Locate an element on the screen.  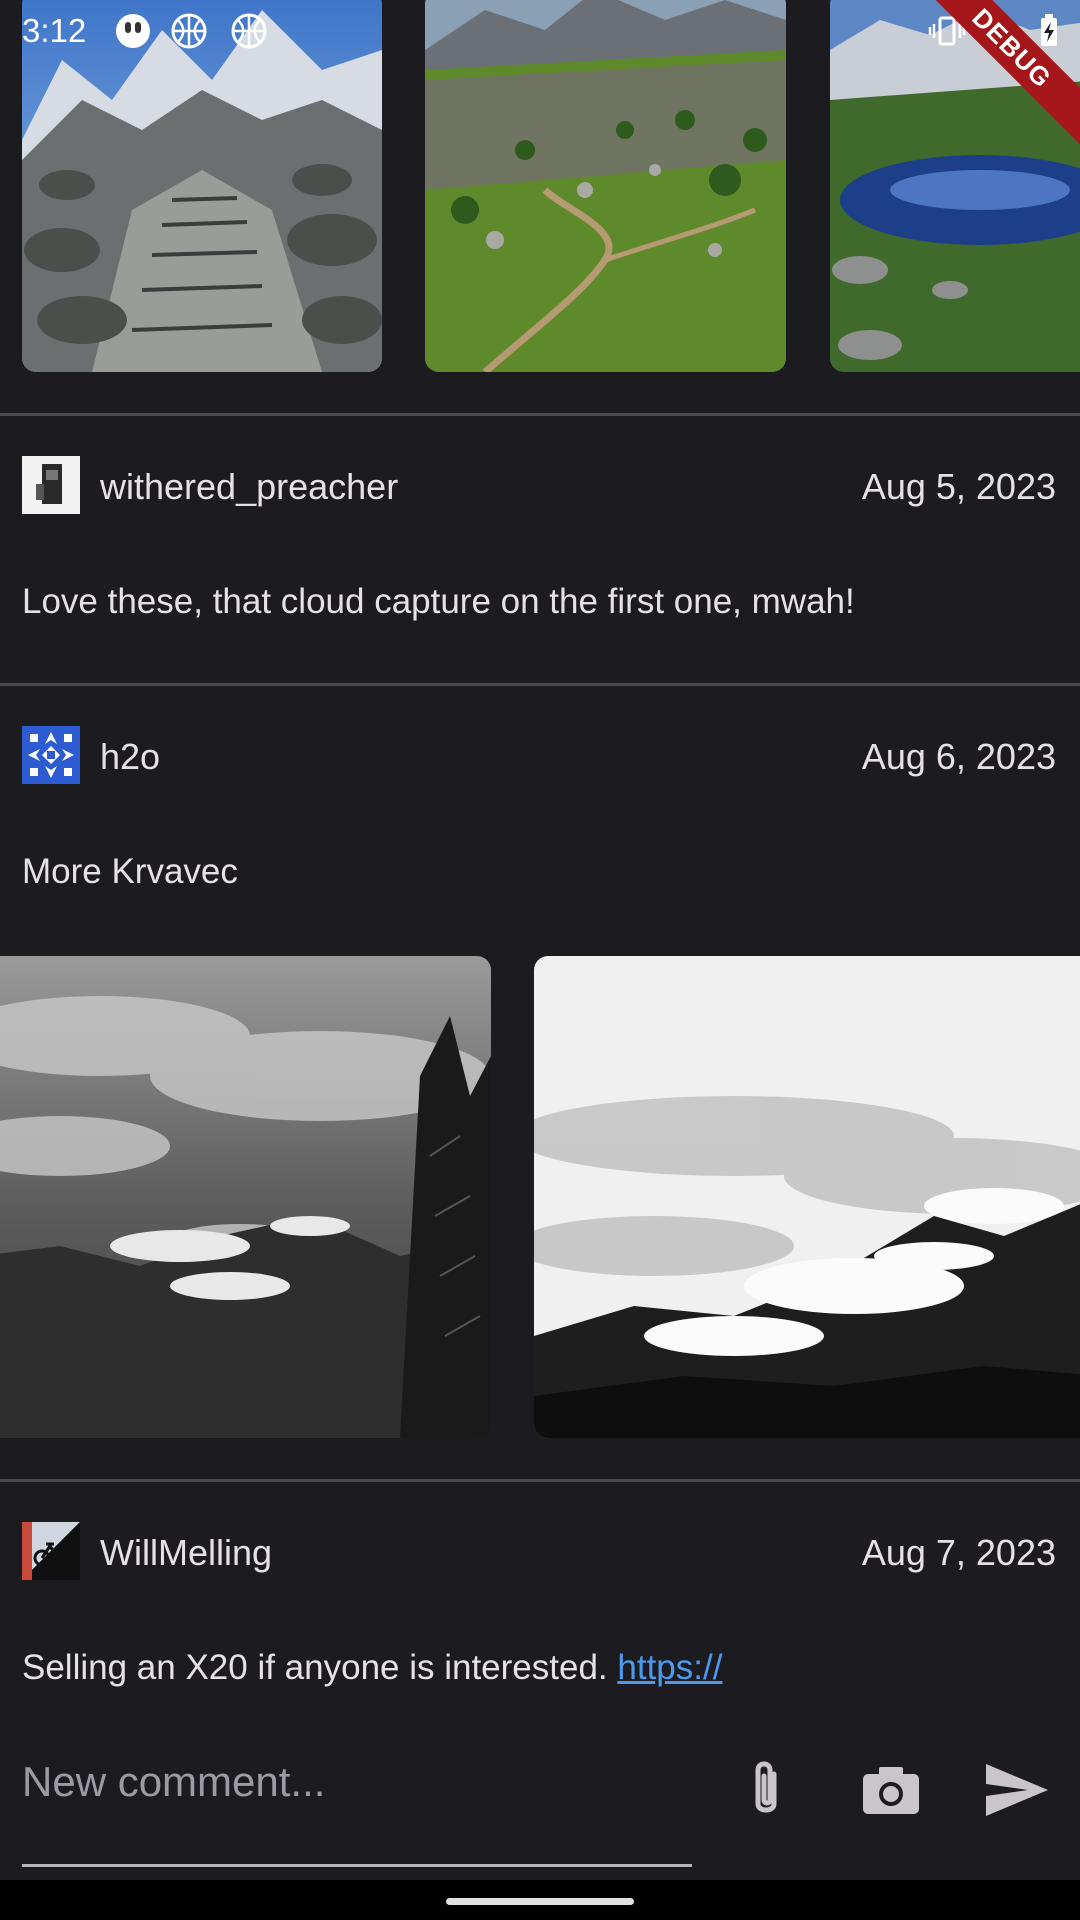
send-icon is located at coordinates (1016, 1790).